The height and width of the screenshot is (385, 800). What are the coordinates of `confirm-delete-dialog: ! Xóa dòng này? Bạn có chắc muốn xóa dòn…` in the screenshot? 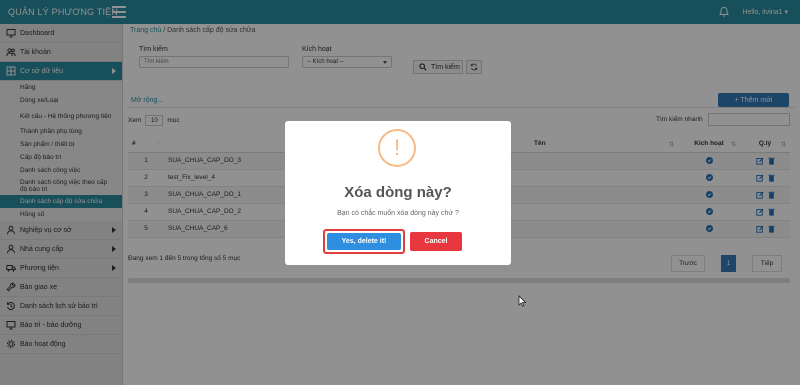 It's located at (398, 193).